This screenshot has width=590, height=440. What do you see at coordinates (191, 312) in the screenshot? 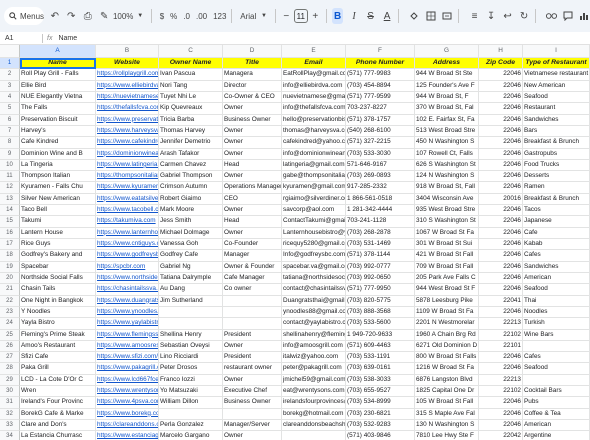
I see `owner-cell` at bounding box center [191, 312].